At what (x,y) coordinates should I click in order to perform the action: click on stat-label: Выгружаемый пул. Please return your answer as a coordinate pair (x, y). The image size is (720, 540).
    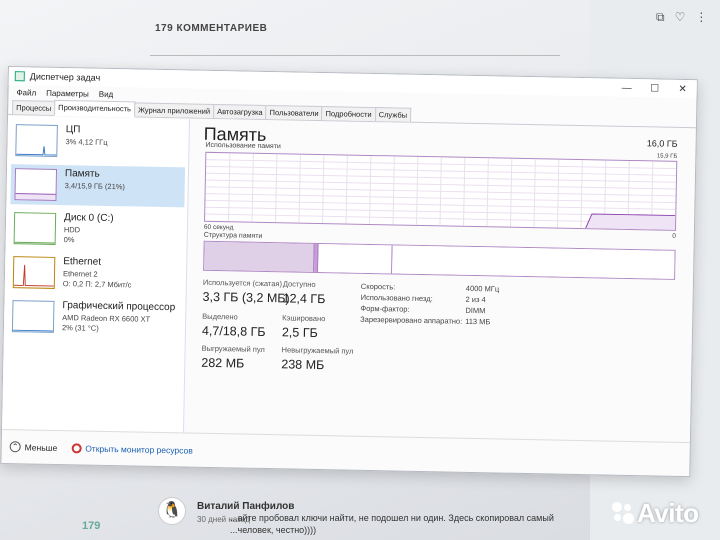
    Looking at the image, I should click on (233, 348).